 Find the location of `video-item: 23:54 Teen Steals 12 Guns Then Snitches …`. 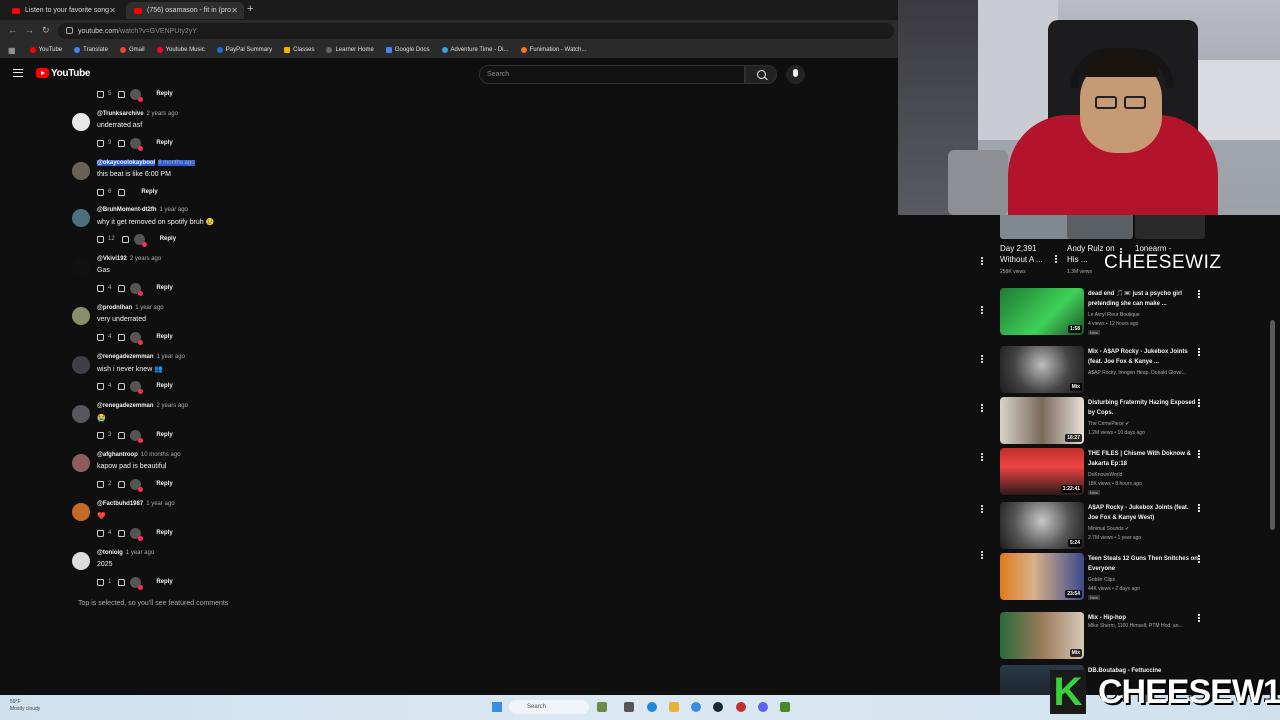

video-item: 23:54 Teen Steals 12 Guns Then Snitches … is located at coordinates (1105, 577).